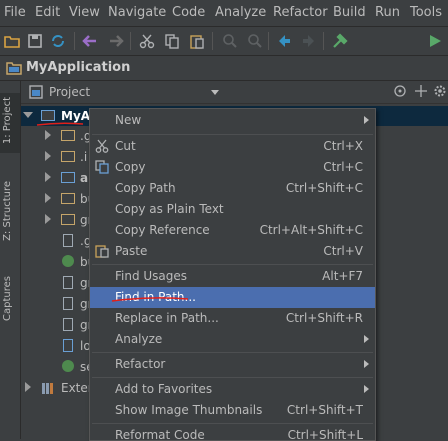  What do you see at coordinates (90, 41) in the screenshot?
I see `undo-icon` at bounding box center [90, 41].